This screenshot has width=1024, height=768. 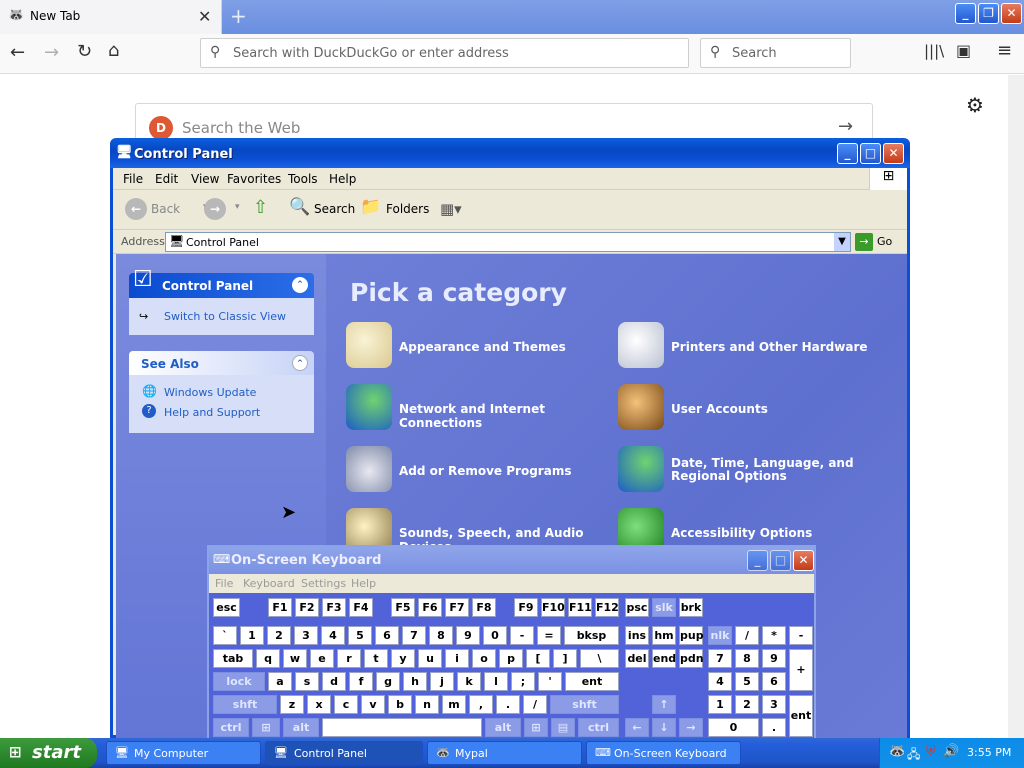 I want to click on forward-icon: →, so click(x=51, y=52).